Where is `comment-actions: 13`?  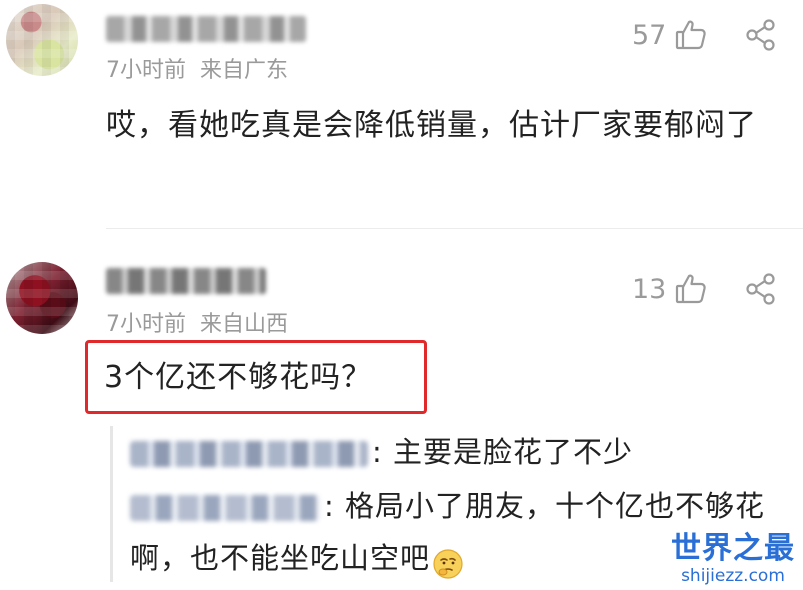 comment-actions: 13 is located at coordinates (705, 289).